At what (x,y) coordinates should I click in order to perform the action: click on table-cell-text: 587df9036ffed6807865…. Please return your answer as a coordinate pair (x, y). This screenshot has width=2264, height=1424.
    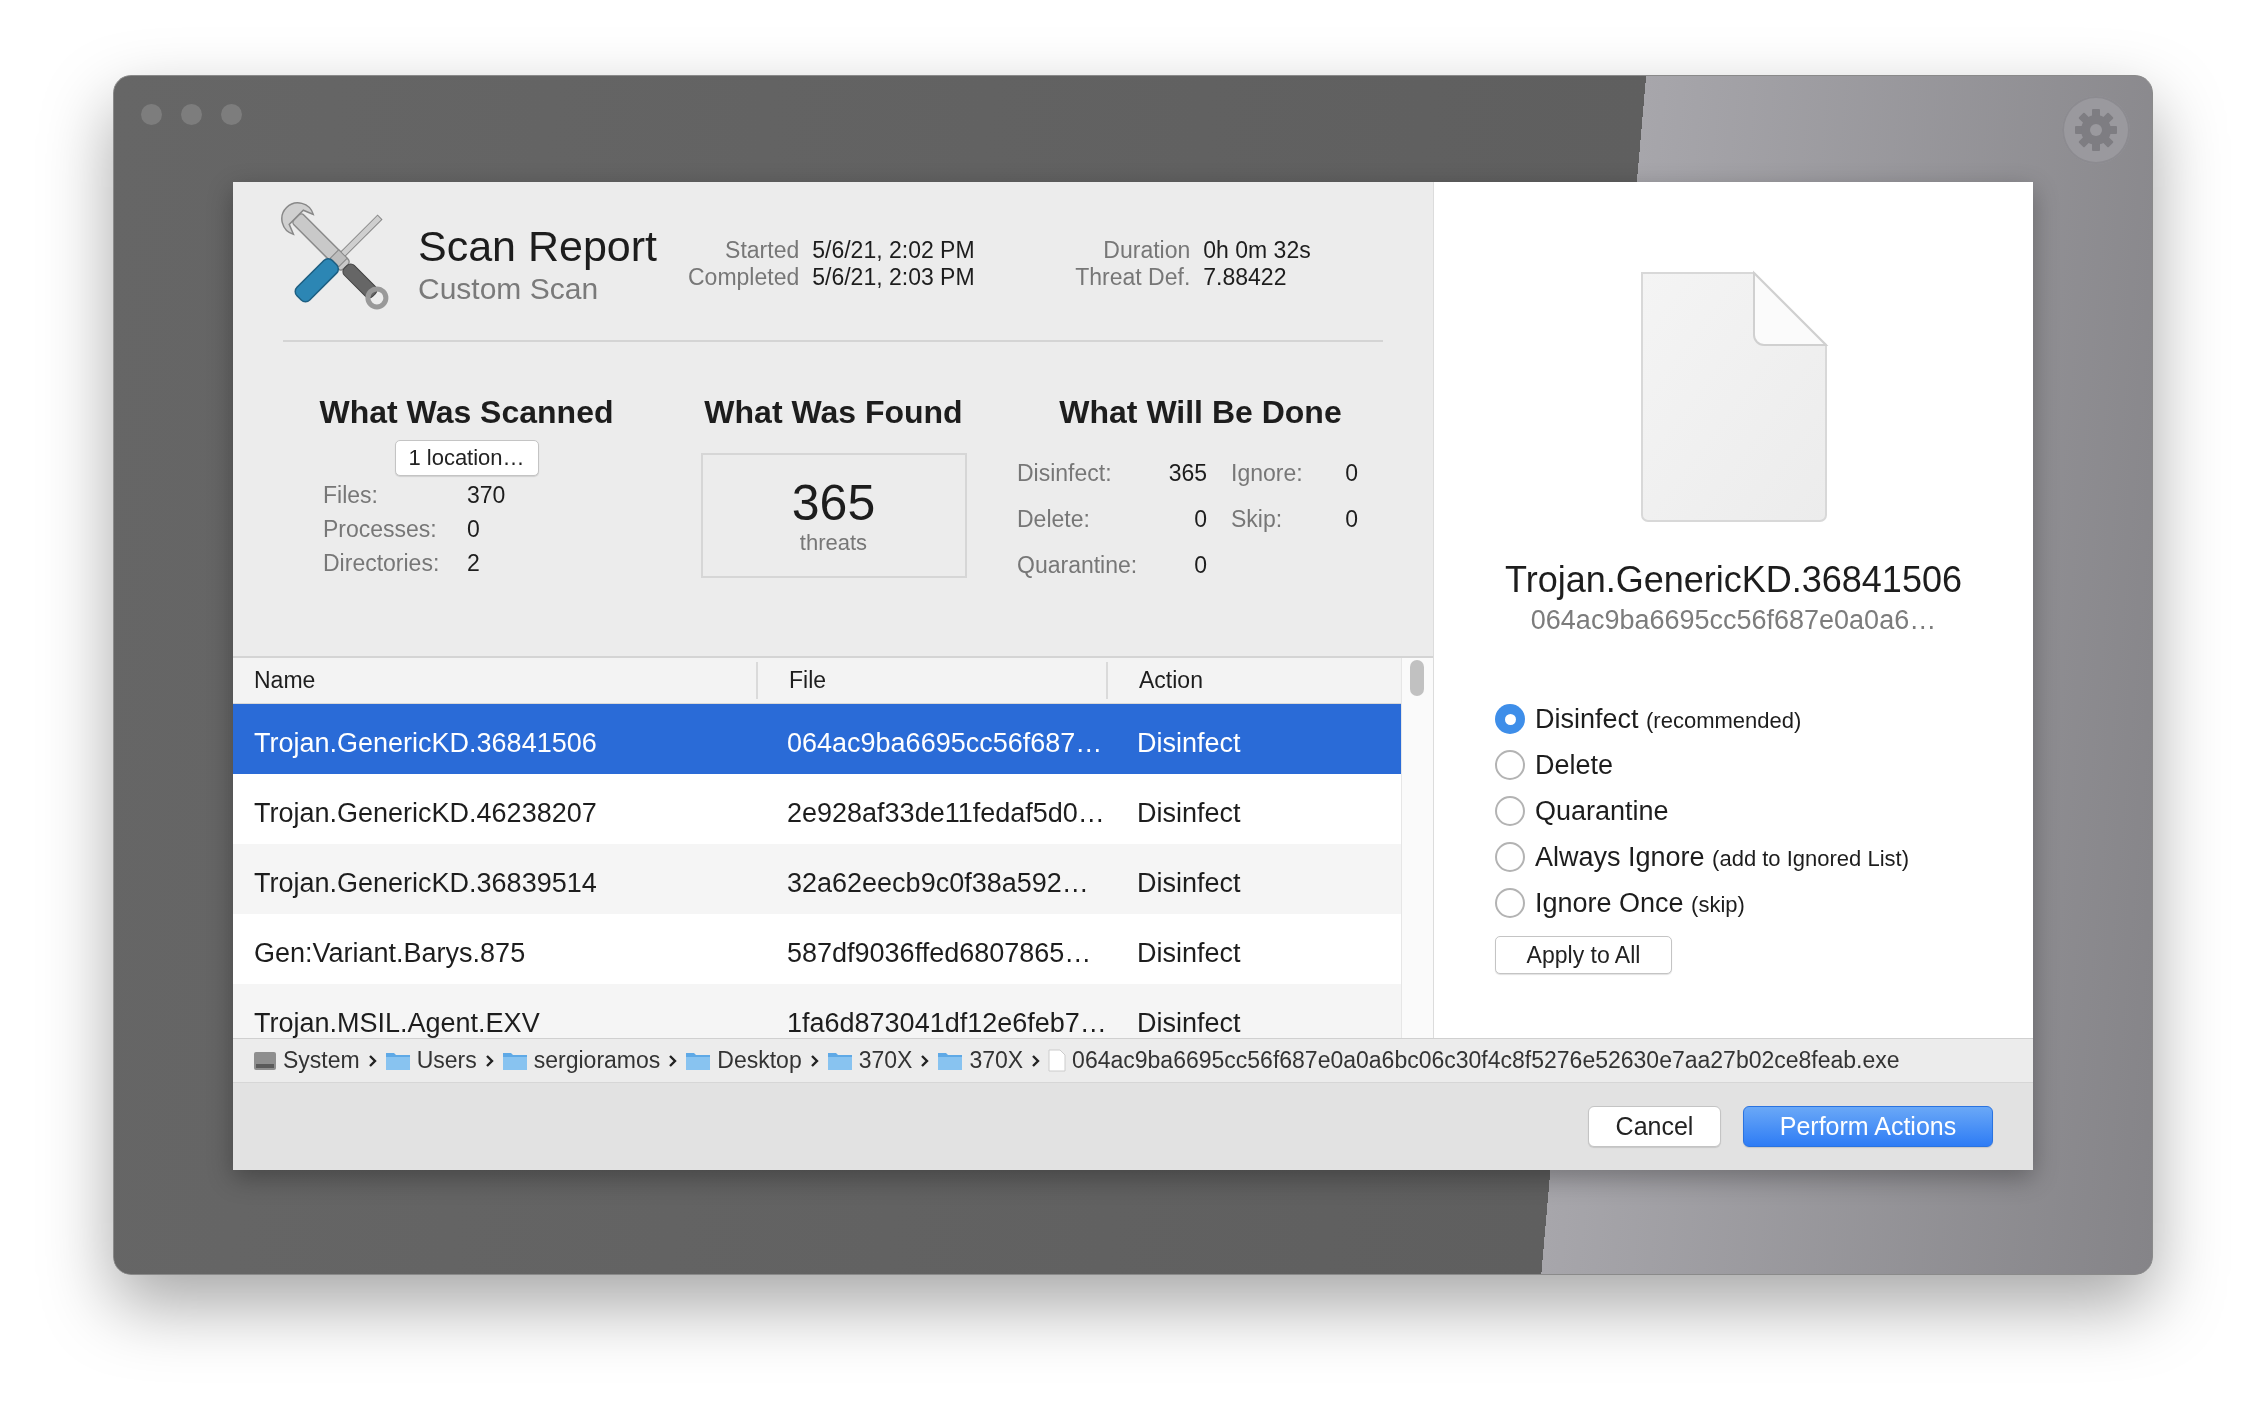
    Looking at the image, I should click on (939, 953).